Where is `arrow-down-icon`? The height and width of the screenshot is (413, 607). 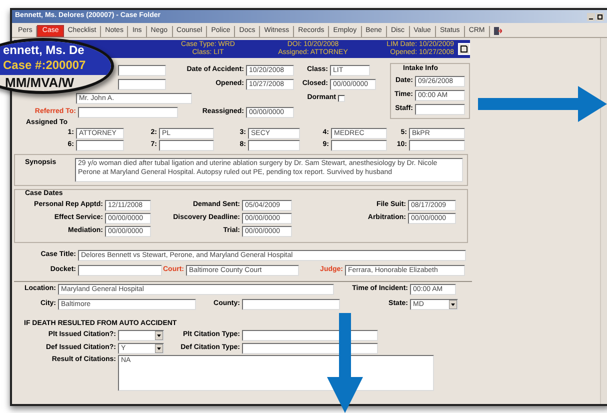 arrow-down-icon is located at coordinates (345, 363).